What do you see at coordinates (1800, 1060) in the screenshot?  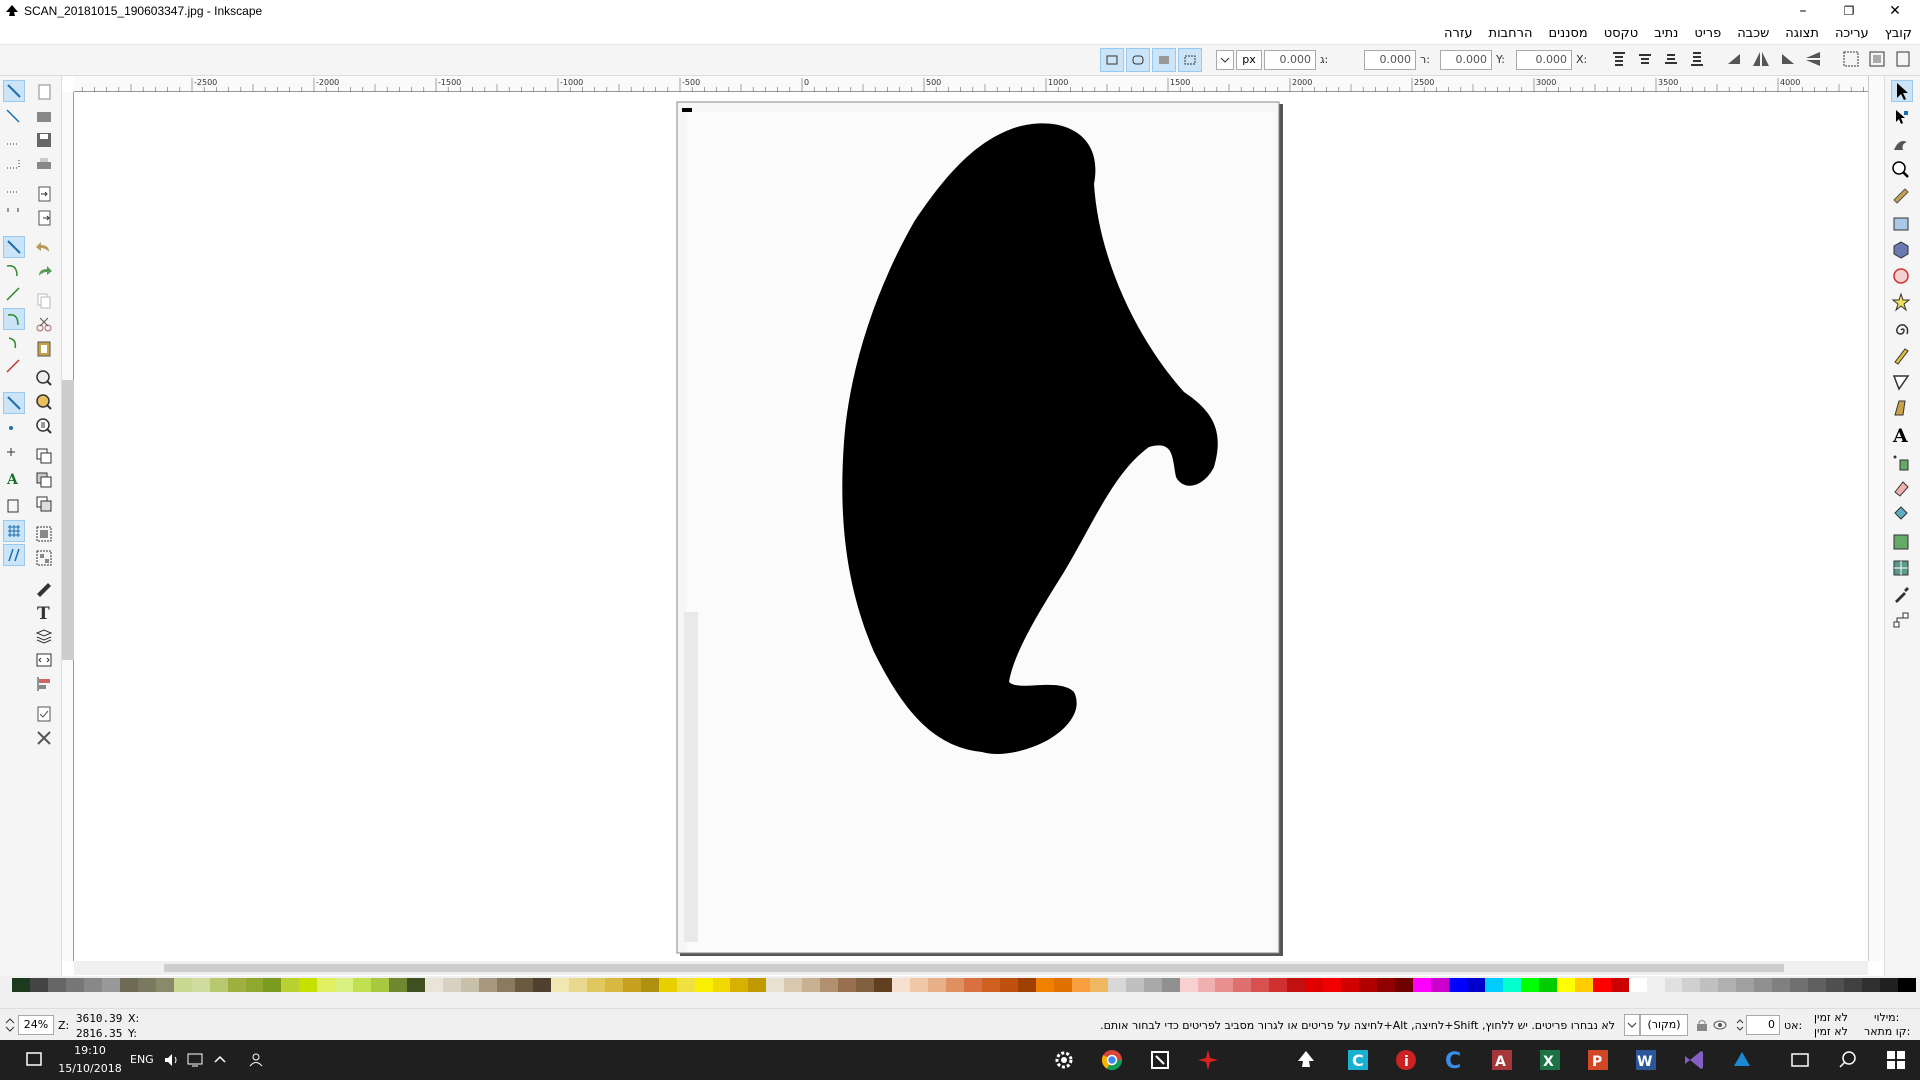 I see `task-view-button` at bounding box center [1800, 1060].